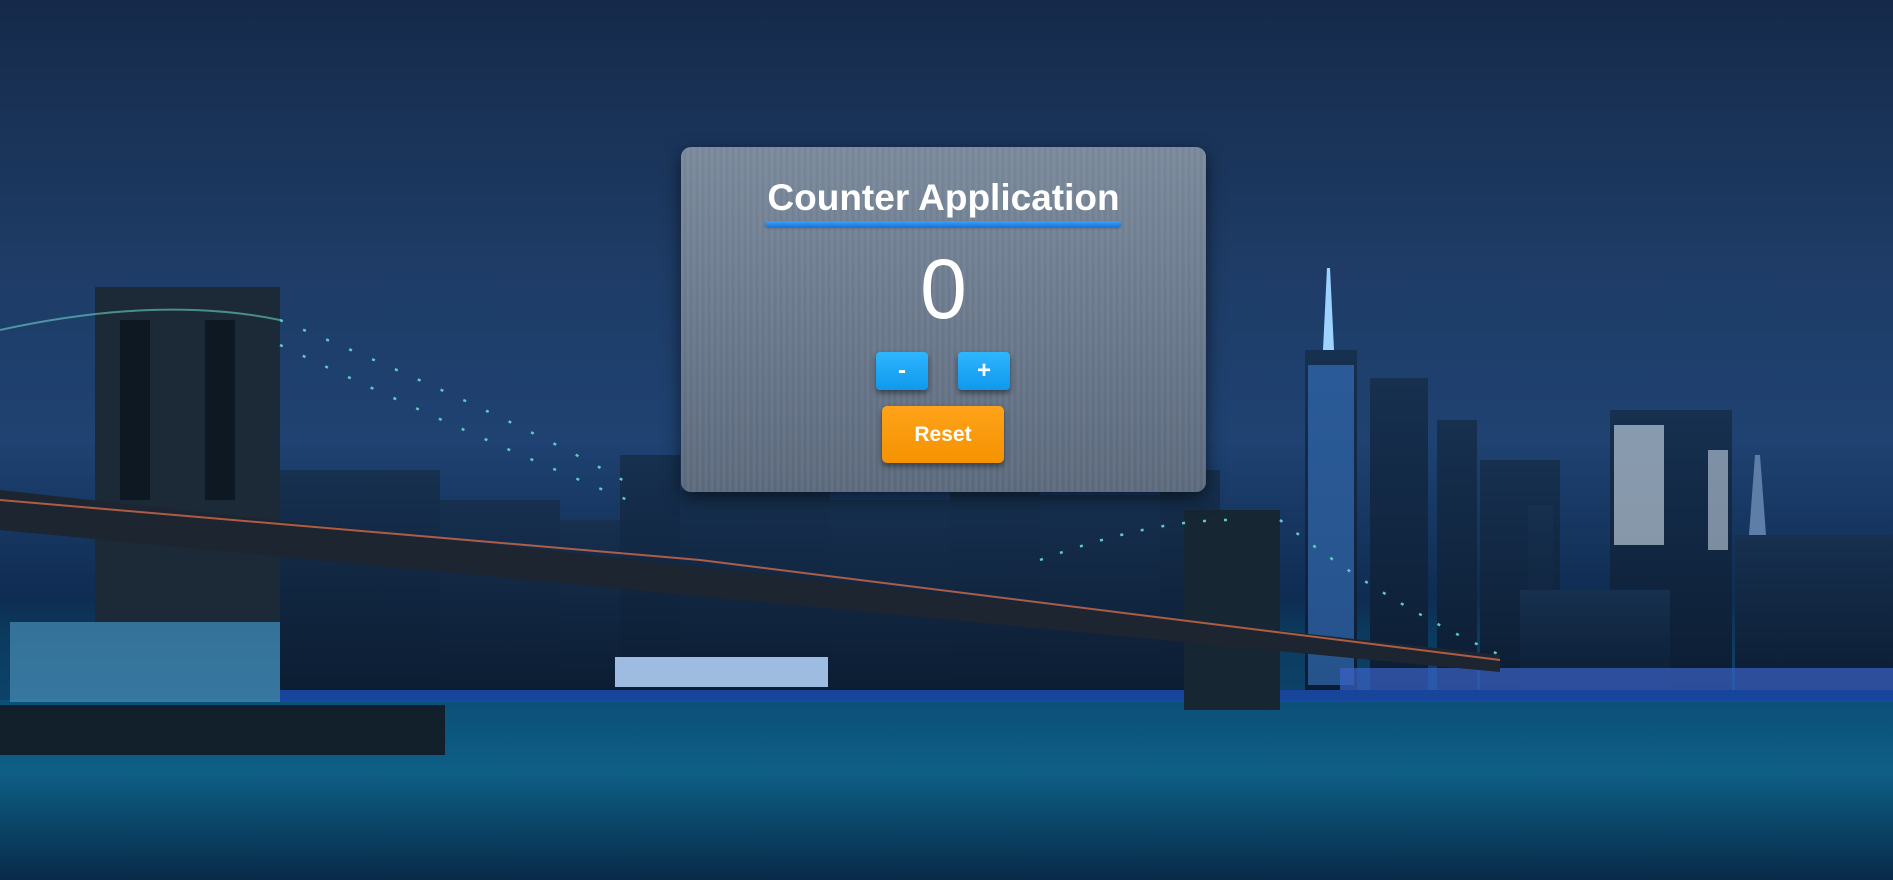 The width and height of the screenshot is (1893, 880). Describe the element at coordinates (943, 289) in the screenshot. I see `counter-value: 0` at that location.